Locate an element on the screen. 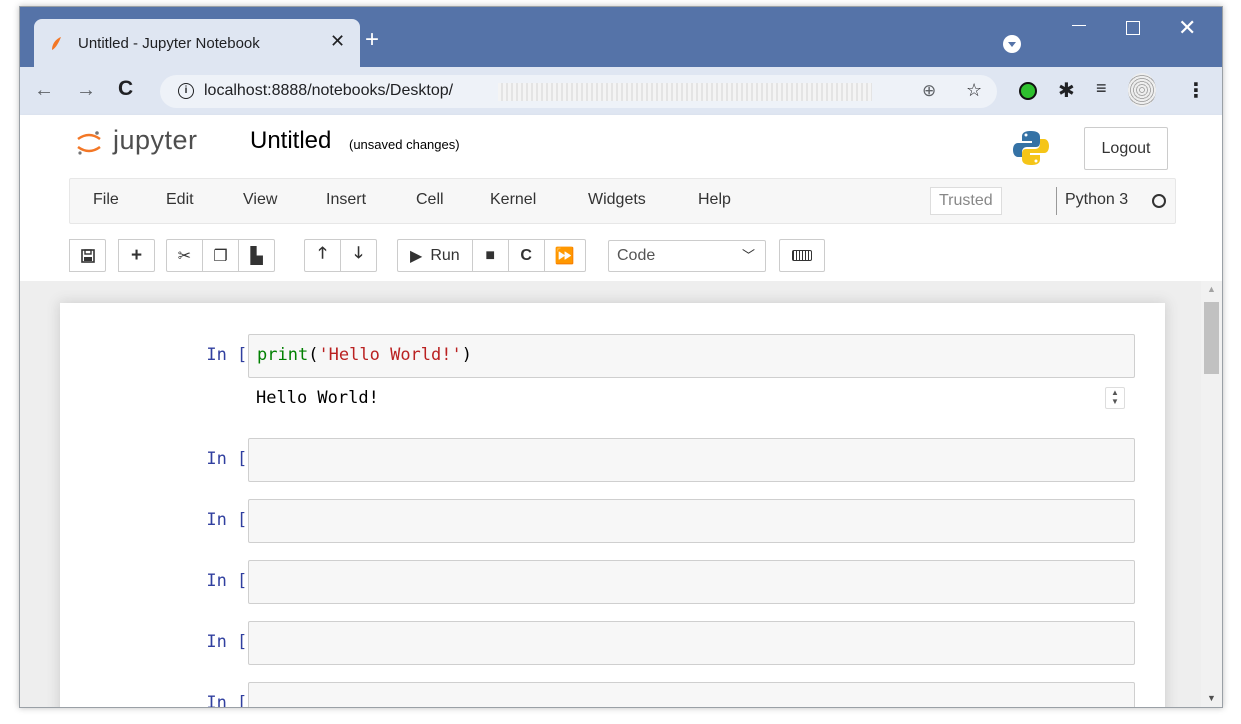 This screenshot has width=1241, height=724. move-group: 🡑 🡓 is located at coordinates (340, 255).